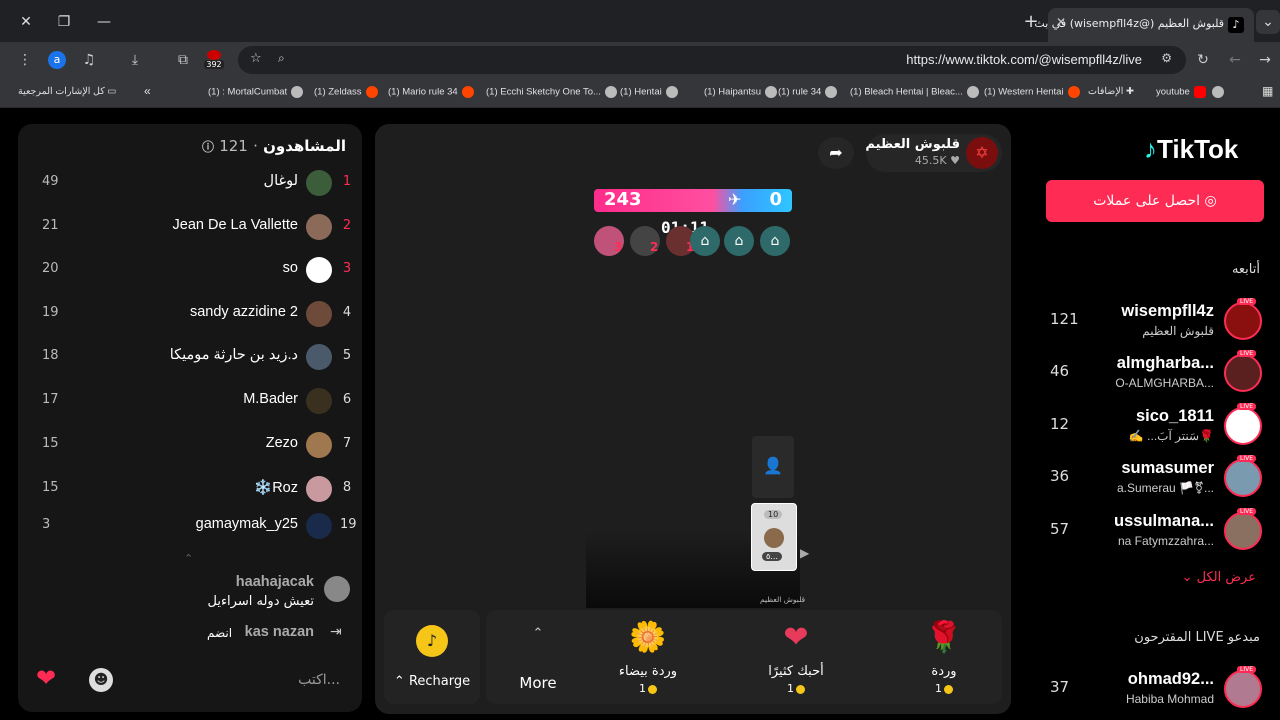 The image size is (1280, 720). I want to click on profile-avatar: a, so click(57, 60).